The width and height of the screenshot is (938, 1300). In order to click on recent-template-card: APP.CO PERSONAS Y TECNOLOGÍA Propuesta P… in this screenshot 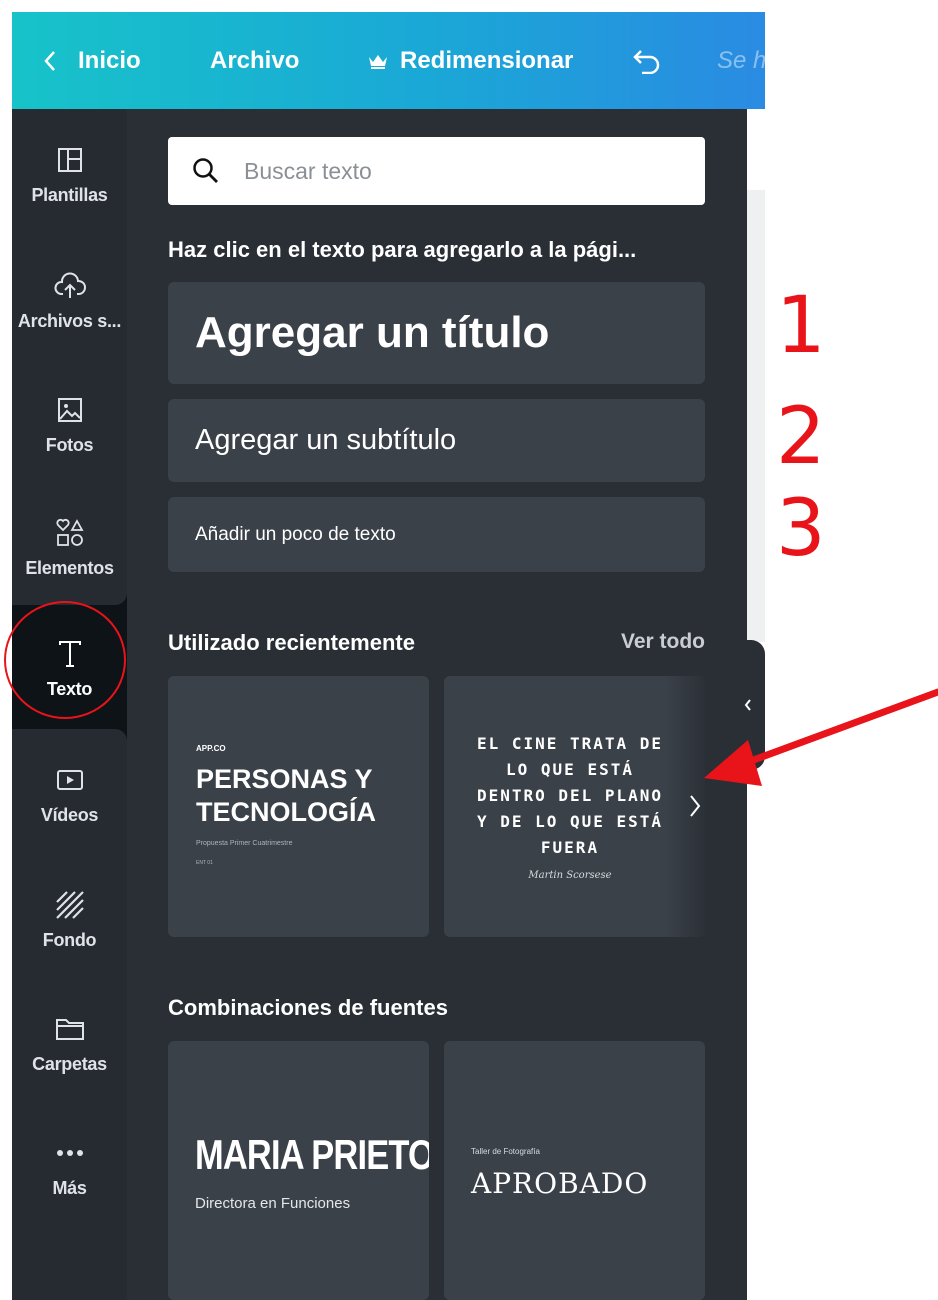, I will do `click(298, 806)`.